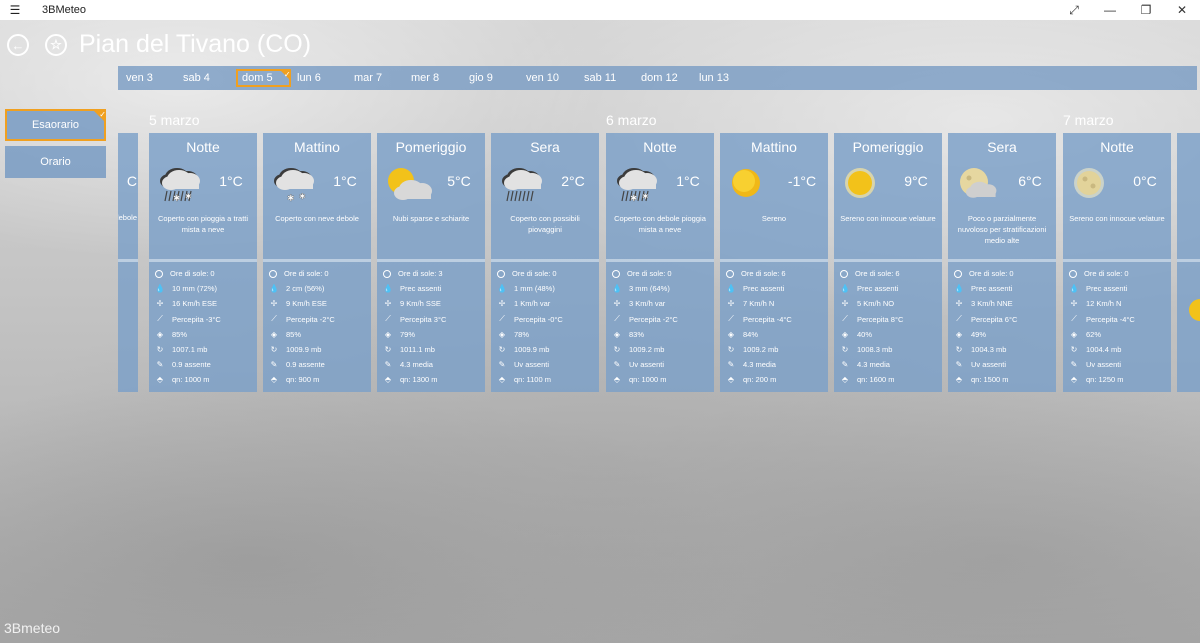 The image size is (1200, 643). Describe the element at coordinates (433, 334) in the screenshot. I see `detail-row-hum: ◈ 79%` at that location.